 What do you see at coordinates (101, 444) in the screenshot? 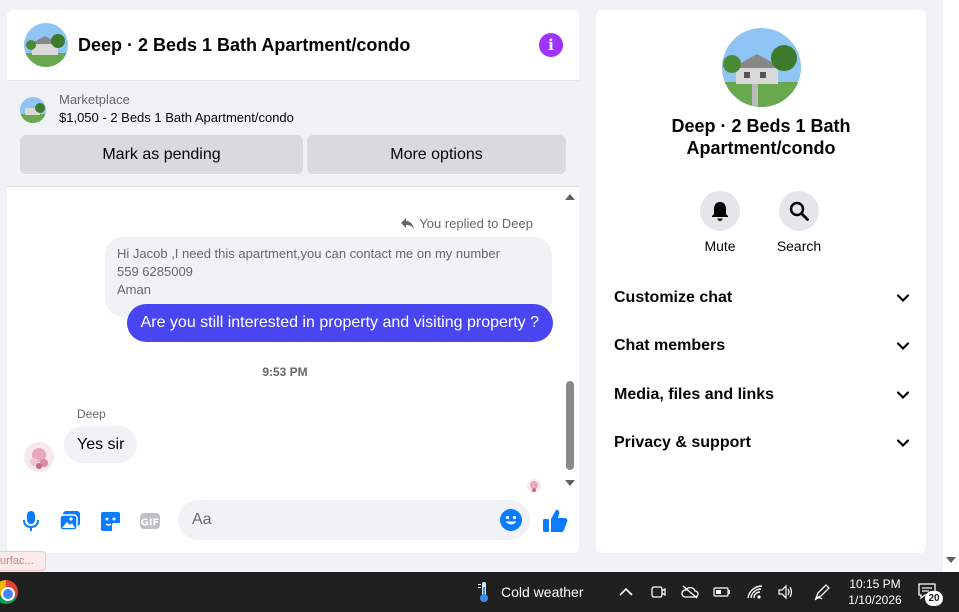
I see `incoming-message: Yes sir` at bounding box center [101, 444].